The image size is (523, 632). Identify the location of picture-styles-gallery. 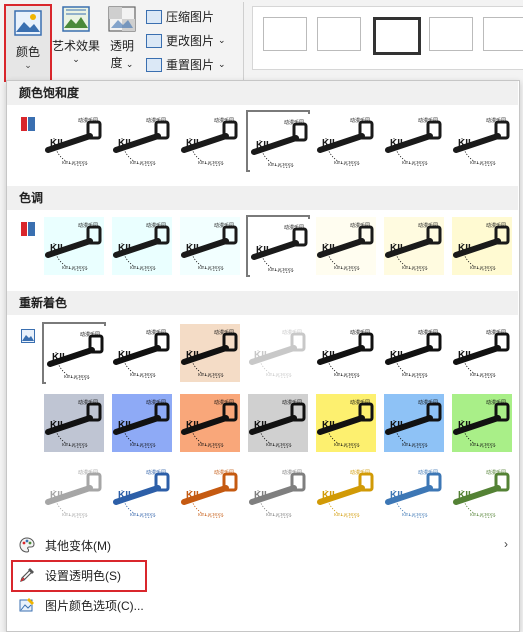
(387, 38).